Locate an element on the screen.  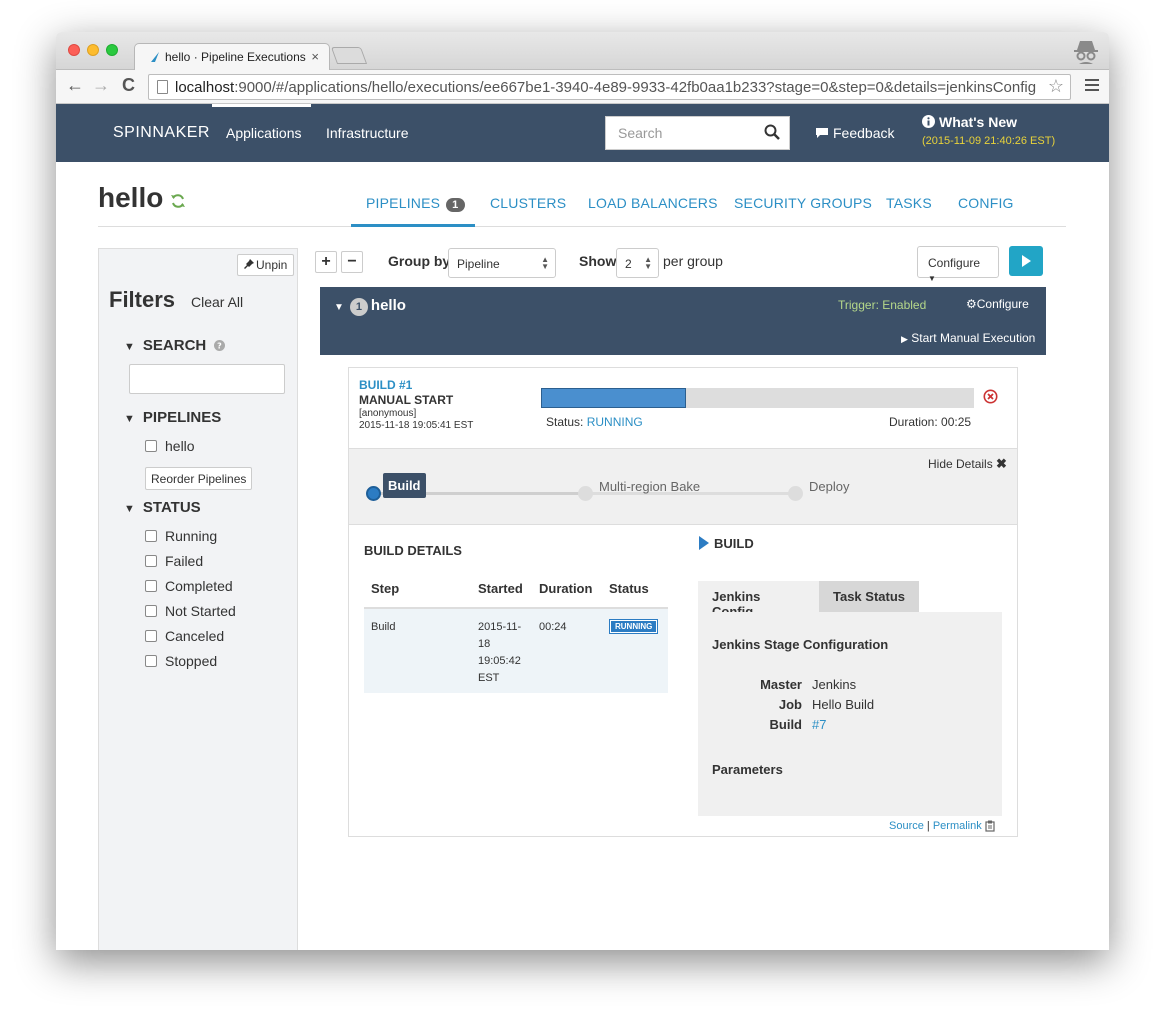
nav-infrastructure: Infrastructure is located at coordinates (367, 133).